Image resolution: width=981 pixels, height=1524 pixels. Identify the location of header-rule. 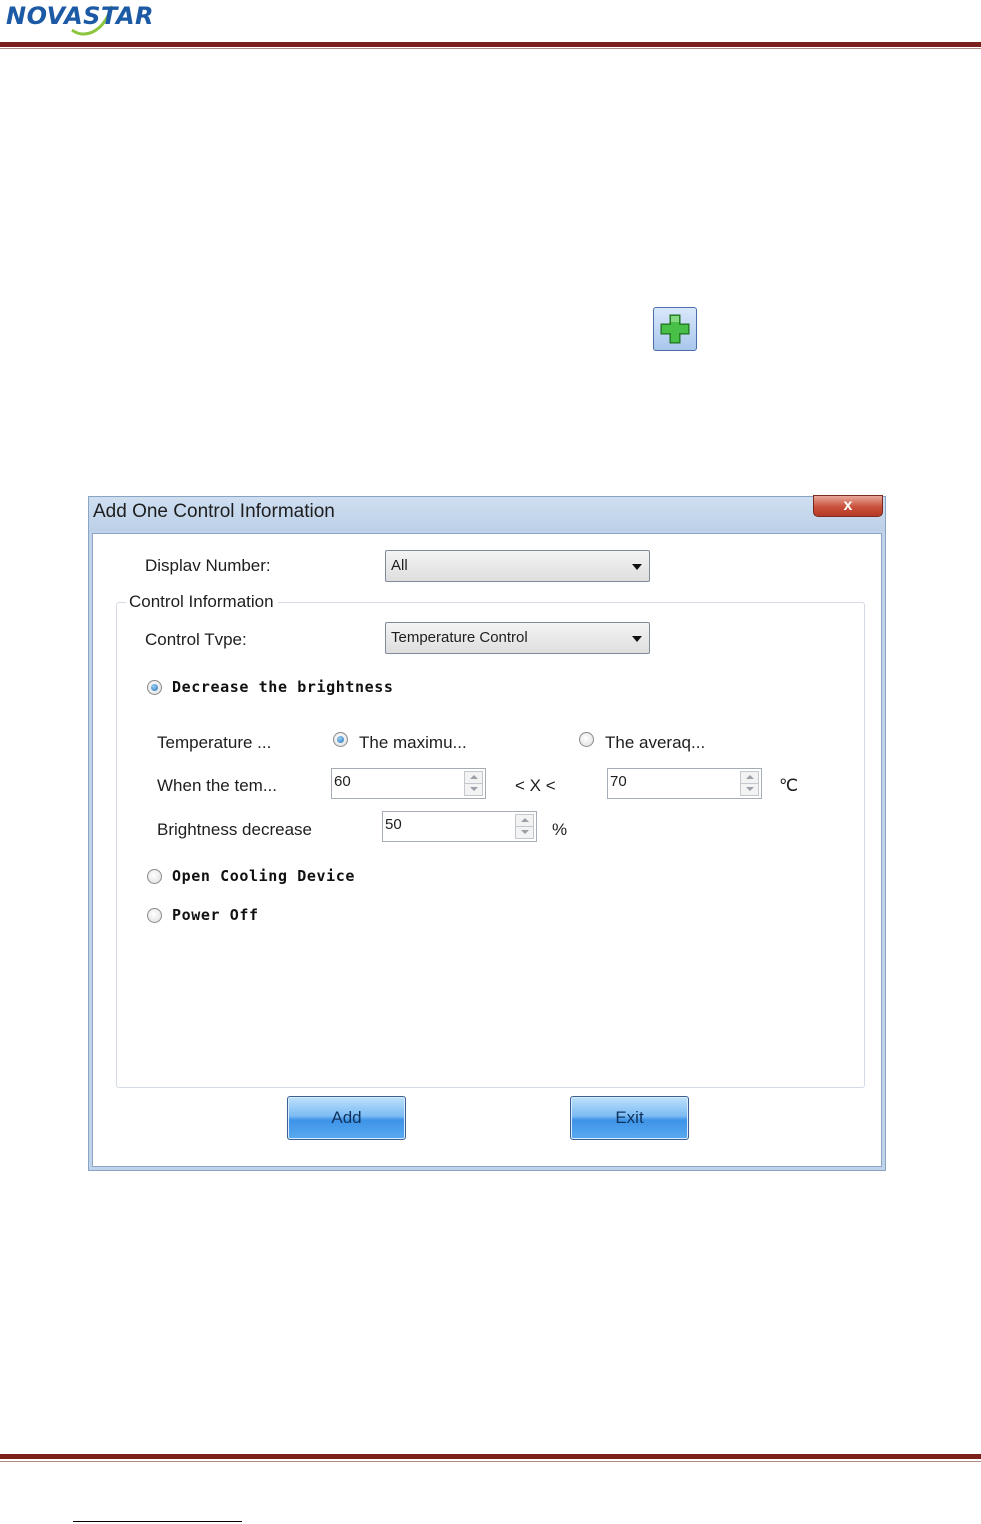
(490, 44).